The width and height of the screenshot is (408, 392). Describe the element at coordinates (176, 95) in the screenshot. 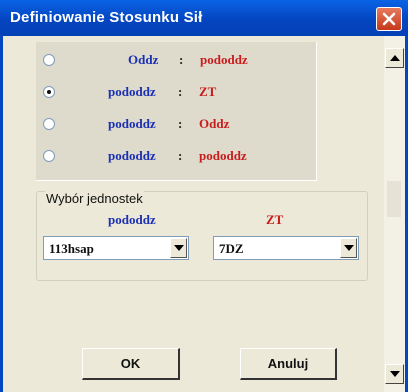

I see `ratio-option-2: pododdz : ZT` at that location.